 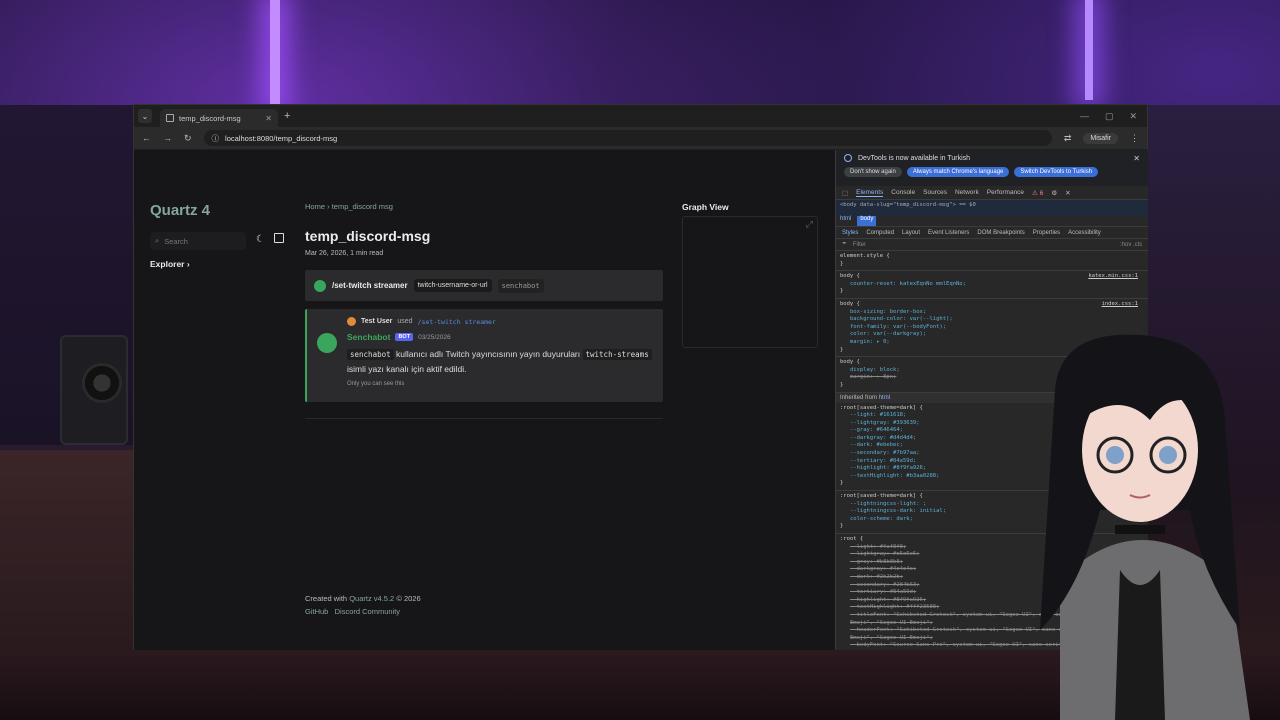 What do you see at coordinates (369, 337) in the screenshot?
I see `bot-name: Senchabot` at bounding box center [369, 337].